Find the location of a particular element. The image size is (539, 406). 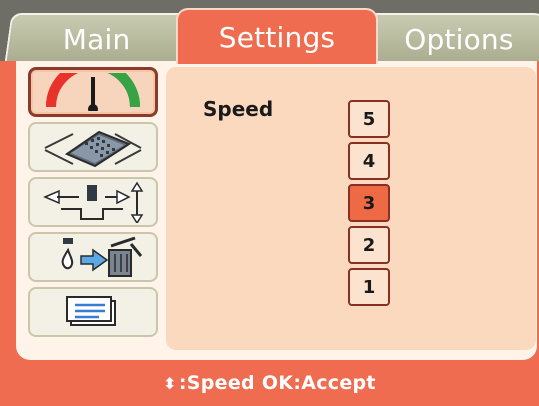

speedometer-icon is located at coordinates (93, 92).